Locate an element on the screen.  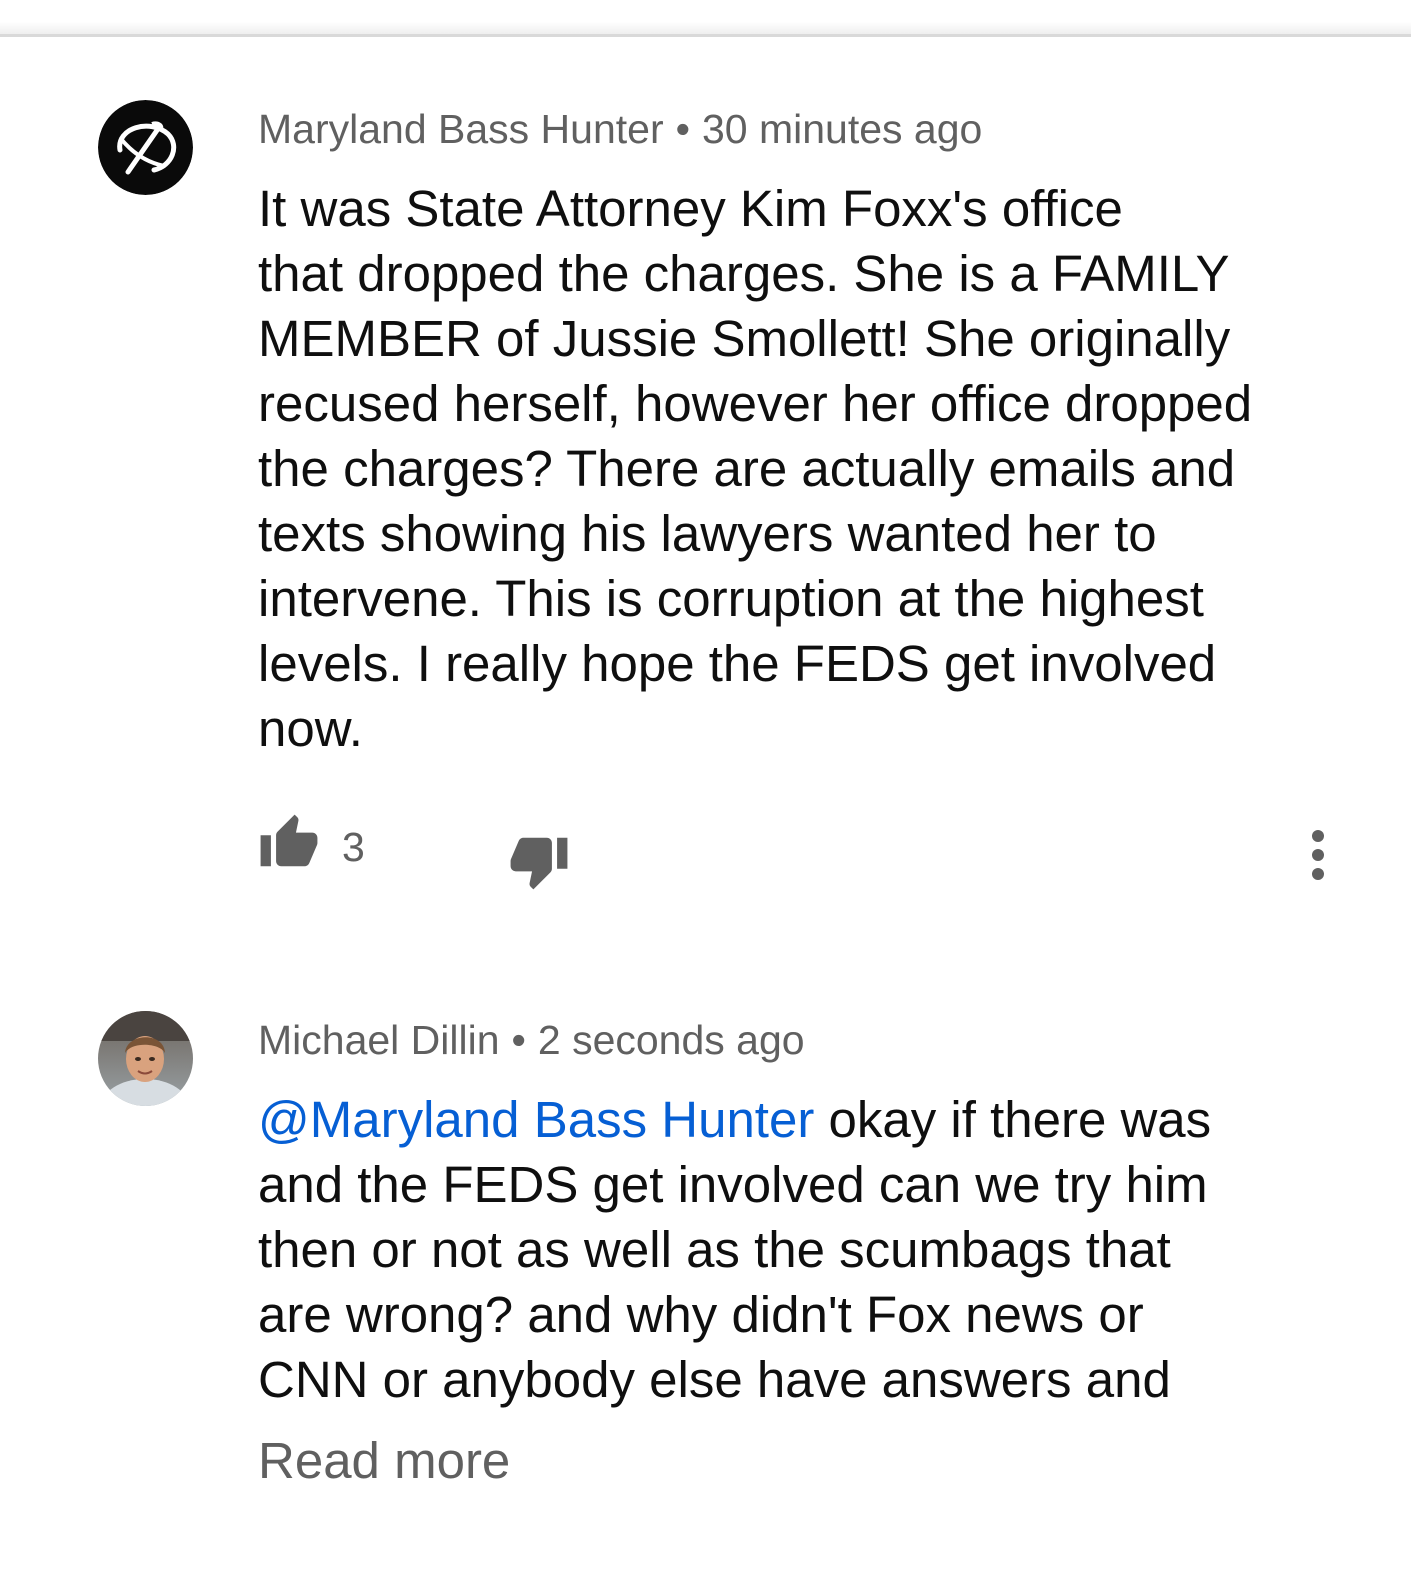
top-divider is located at coordinates (705, 35).